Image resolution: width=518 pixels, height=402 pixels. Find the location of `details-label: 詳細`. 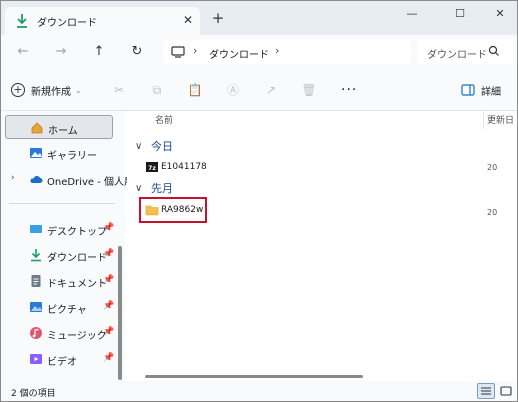

details-label: 詳細 is located at coordinates (491, 92).